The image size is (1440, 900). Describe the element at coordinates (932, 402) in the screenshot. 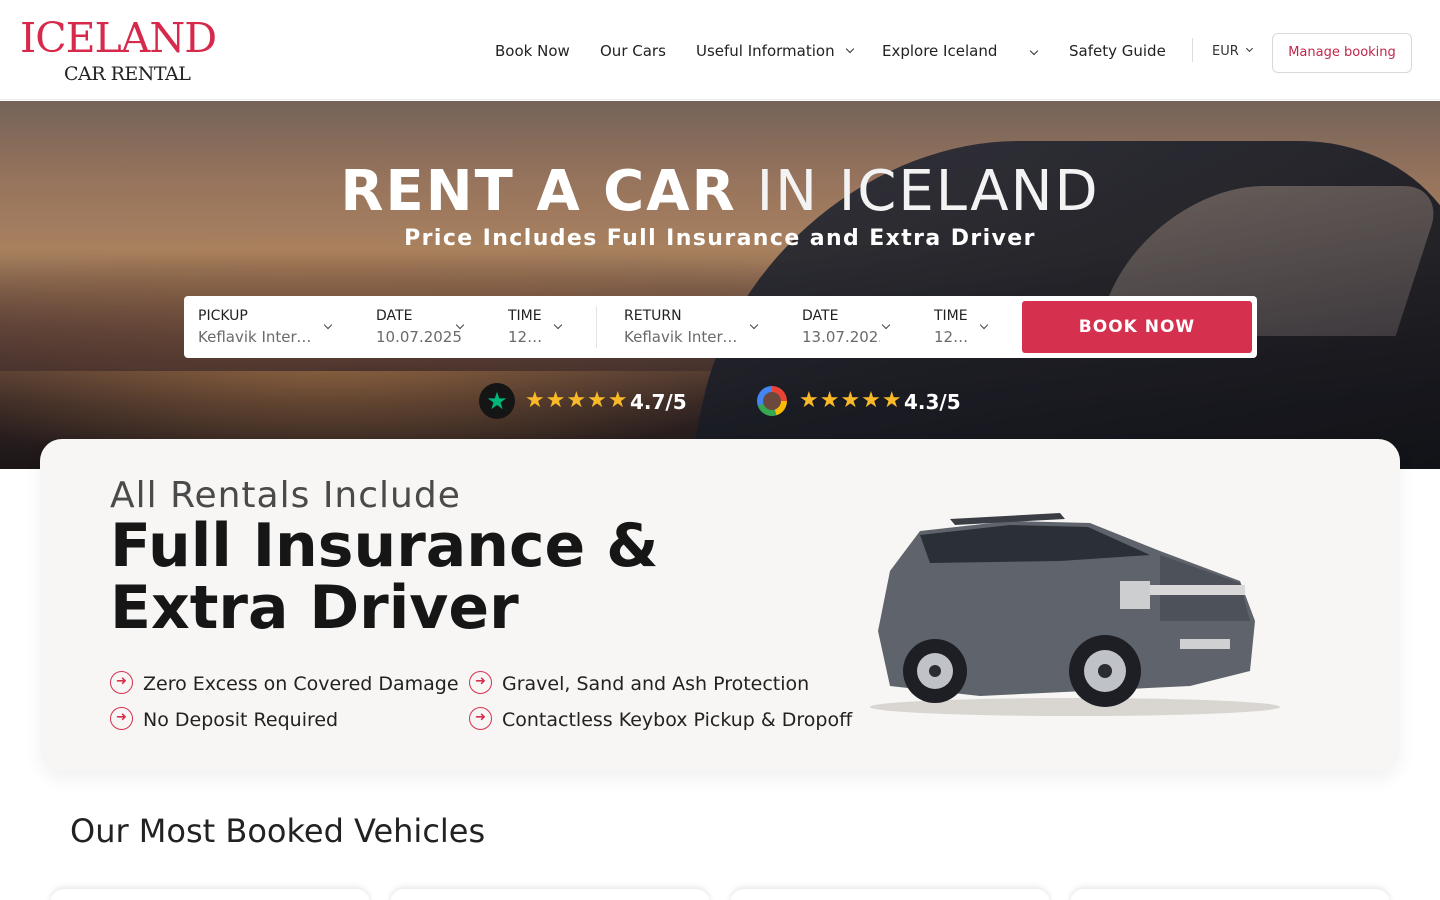

I see `google-score: 4.3/5` at that location.